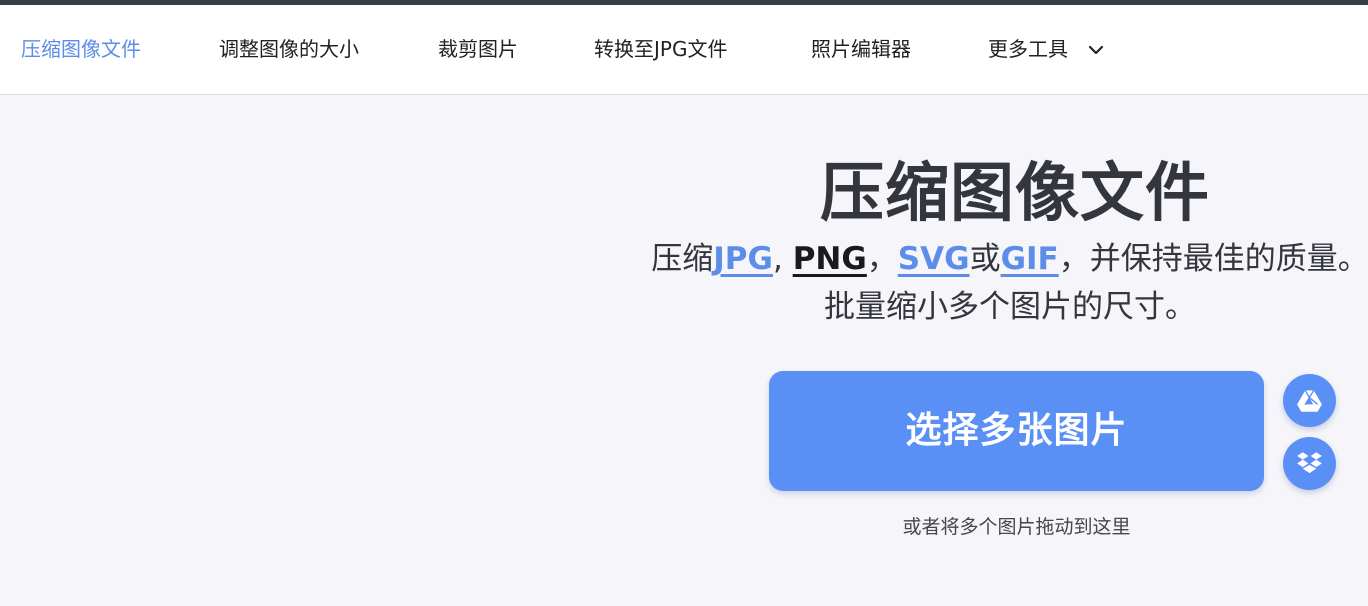 The height and width of the screenshot is (606, 1368). Describe the element at coordinates (660, 49) in the screenshot. I see `nav-item-convert-to-jpg: 转换至JPG文件` at that location.